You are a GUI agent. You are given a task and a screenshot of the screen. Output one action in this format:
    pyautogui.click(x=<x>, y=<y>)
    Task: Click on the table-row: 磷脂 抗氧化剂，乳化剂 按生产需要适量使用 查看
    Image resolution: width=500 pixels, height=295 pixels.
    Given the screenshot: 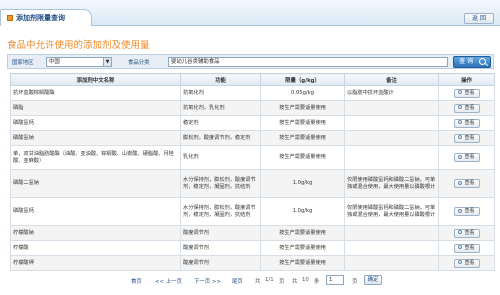 What is the action you would take?
    pyautogui.click(x=252, y=108)
    